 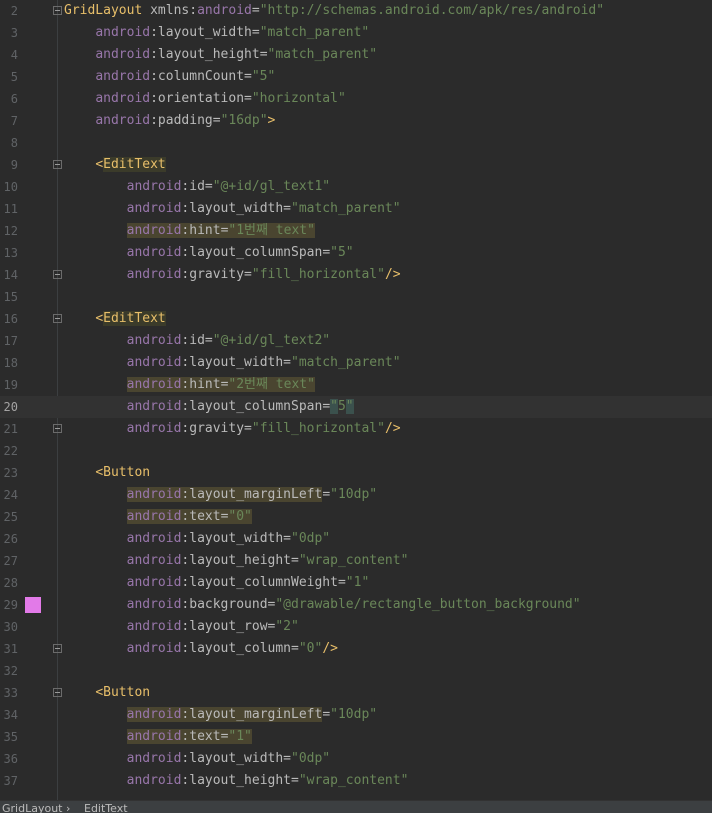 I want to click on code-token: "1번째 text", so click(x=271, y=230).